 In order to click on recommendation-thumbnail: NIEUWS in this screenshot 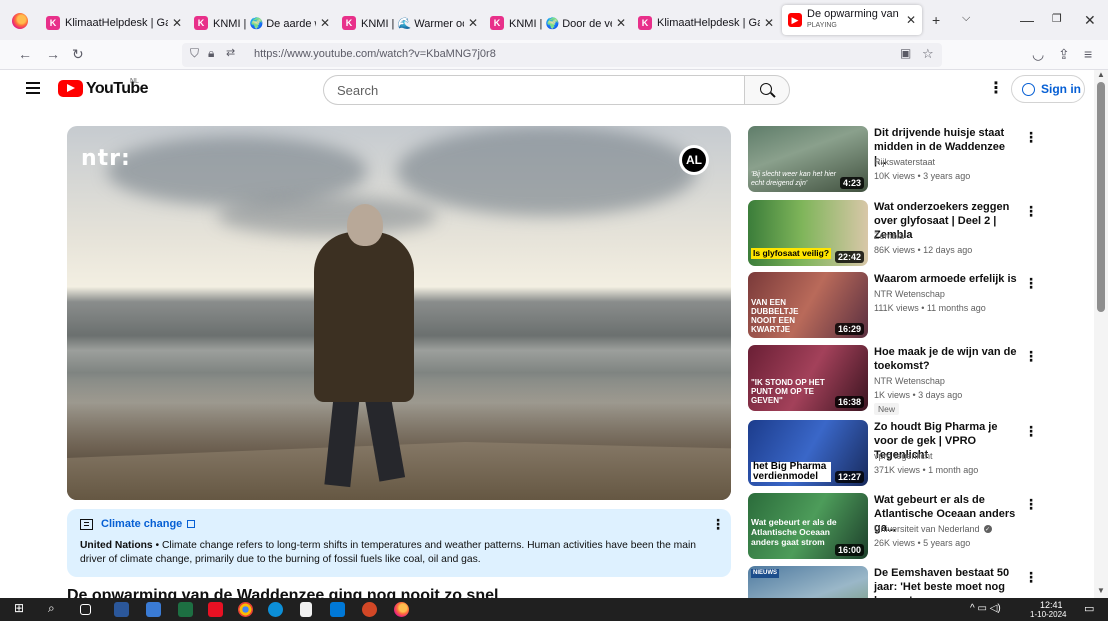, I will do `click(808, 582)`.